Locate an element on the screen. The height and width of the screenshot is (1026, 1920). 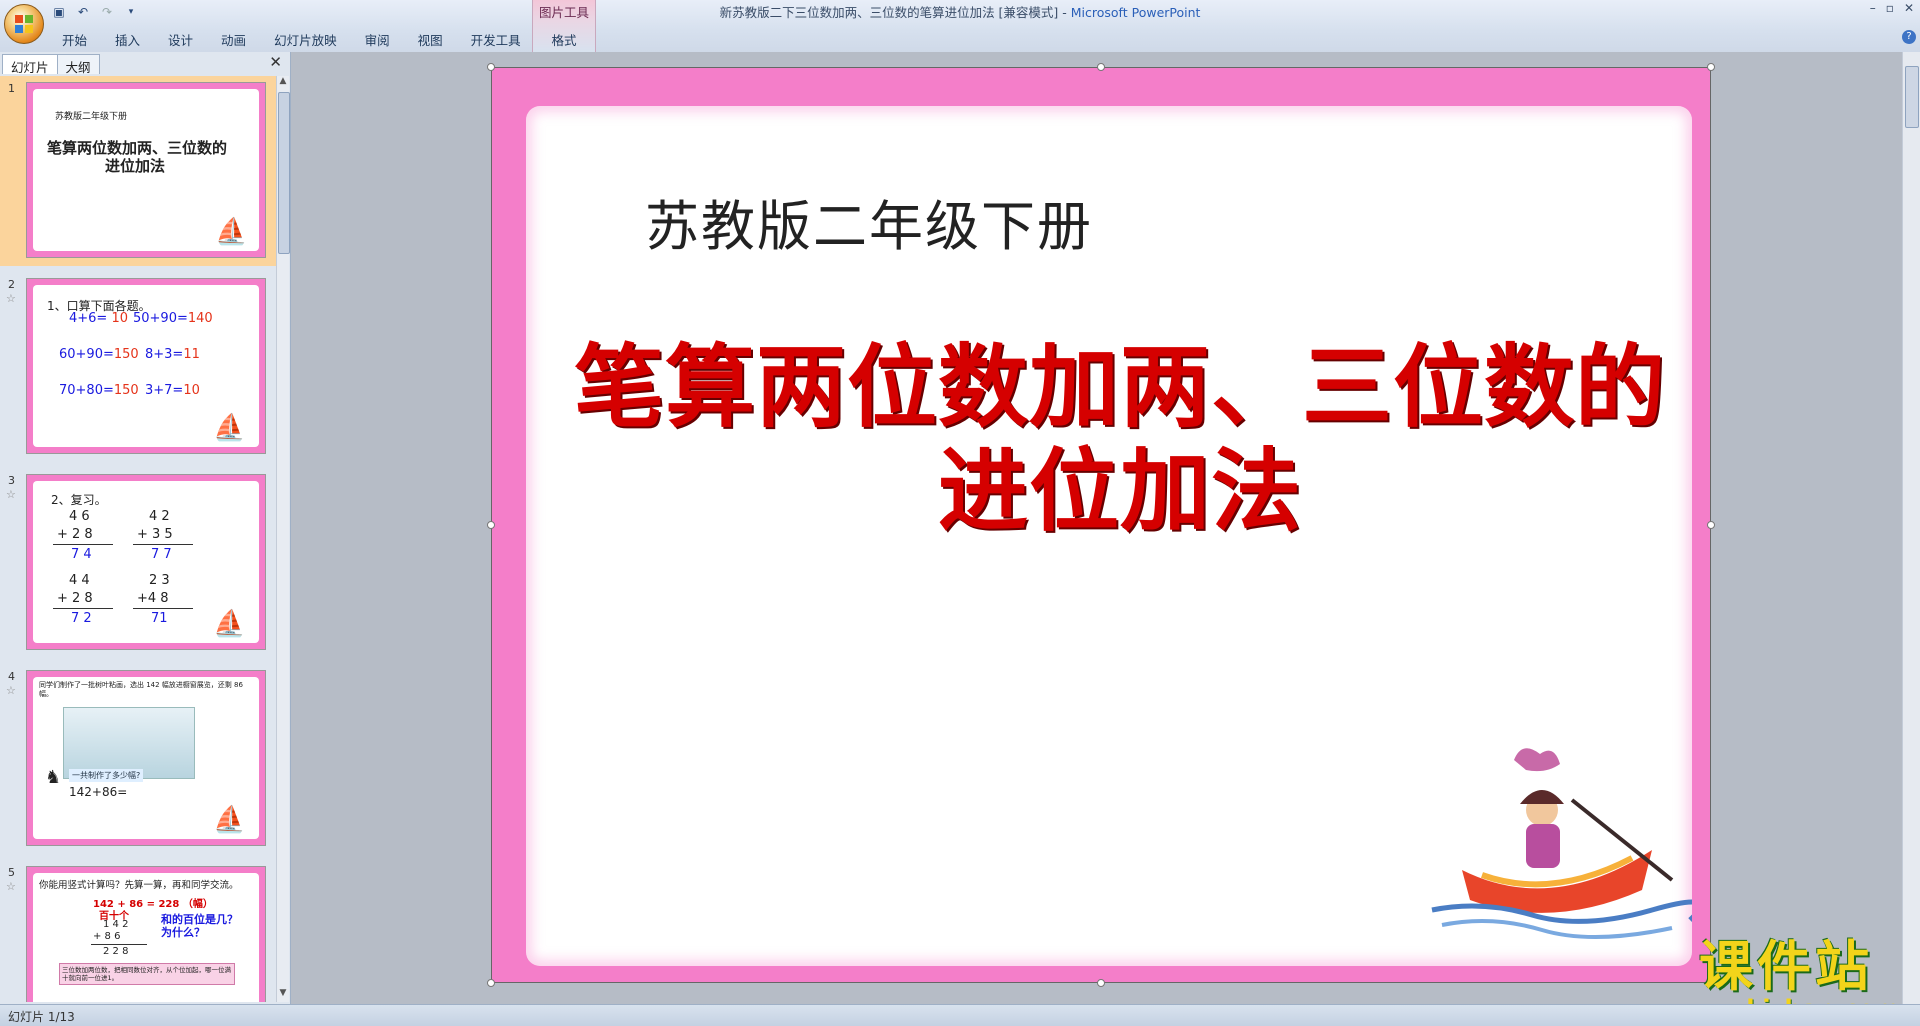
slide-number: 2 is located at coordinates (11, 284).